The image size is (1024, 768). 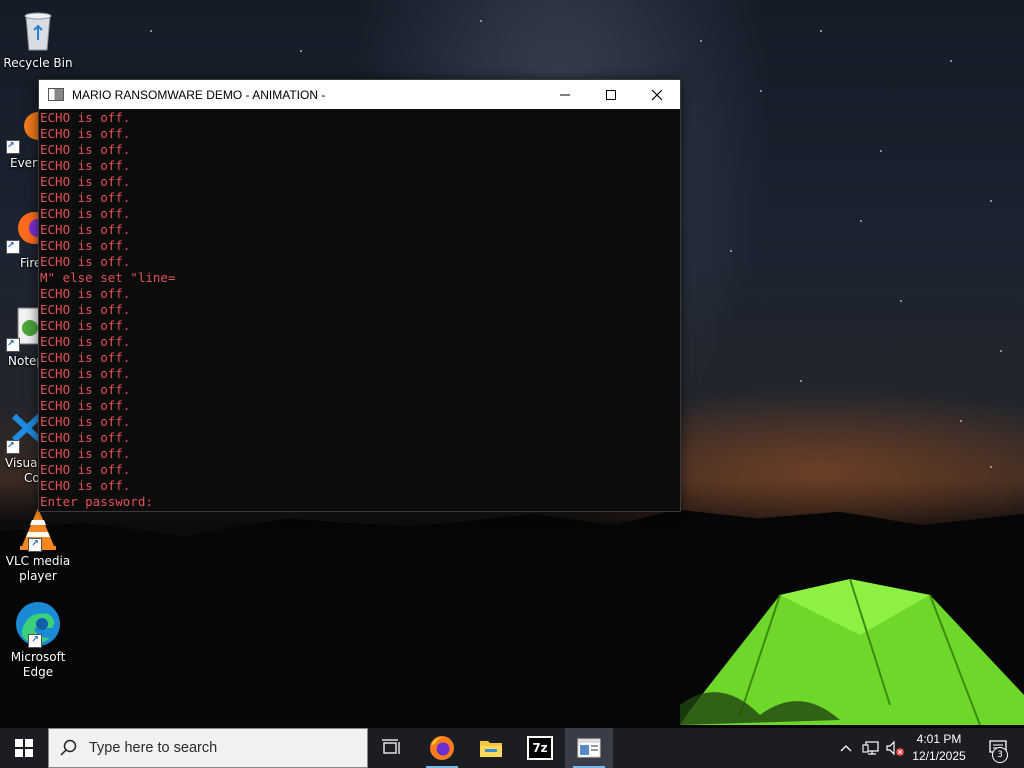 I want to click on volume-tray-button, so click(x=895, y=748).